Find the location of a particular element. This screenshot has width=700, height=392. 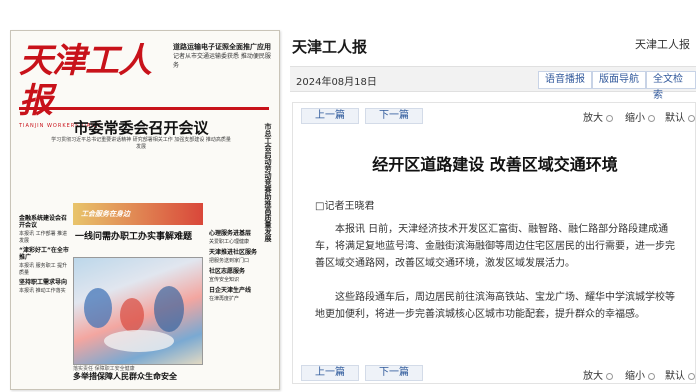

layout-nav-button: 版面导航 is located at coordinates (619, 80).